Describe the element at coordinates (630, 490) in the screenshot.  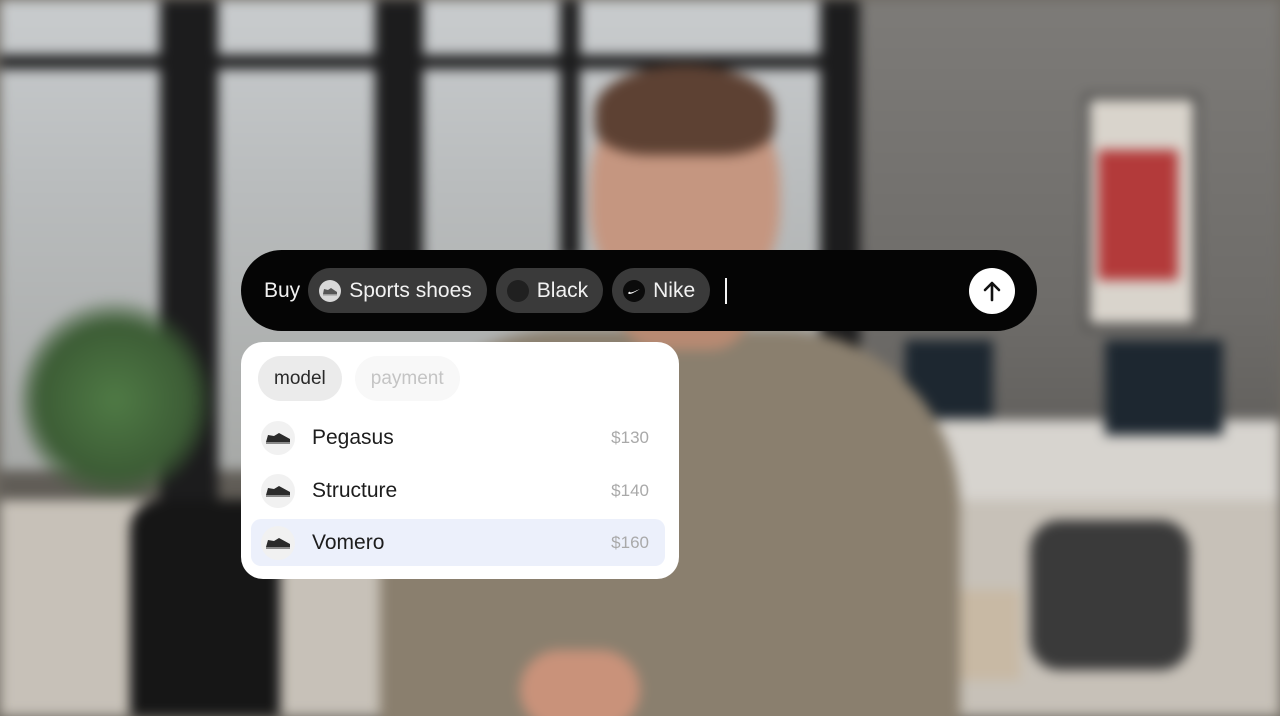
I see `item-price: $140` at that location.